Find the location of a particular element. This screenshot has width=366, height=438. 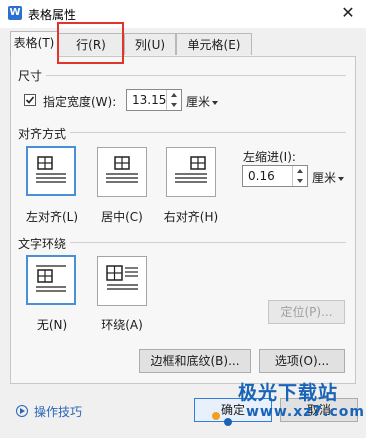

indent-unit-label: 厘米 is located at coordinates (324, 178).